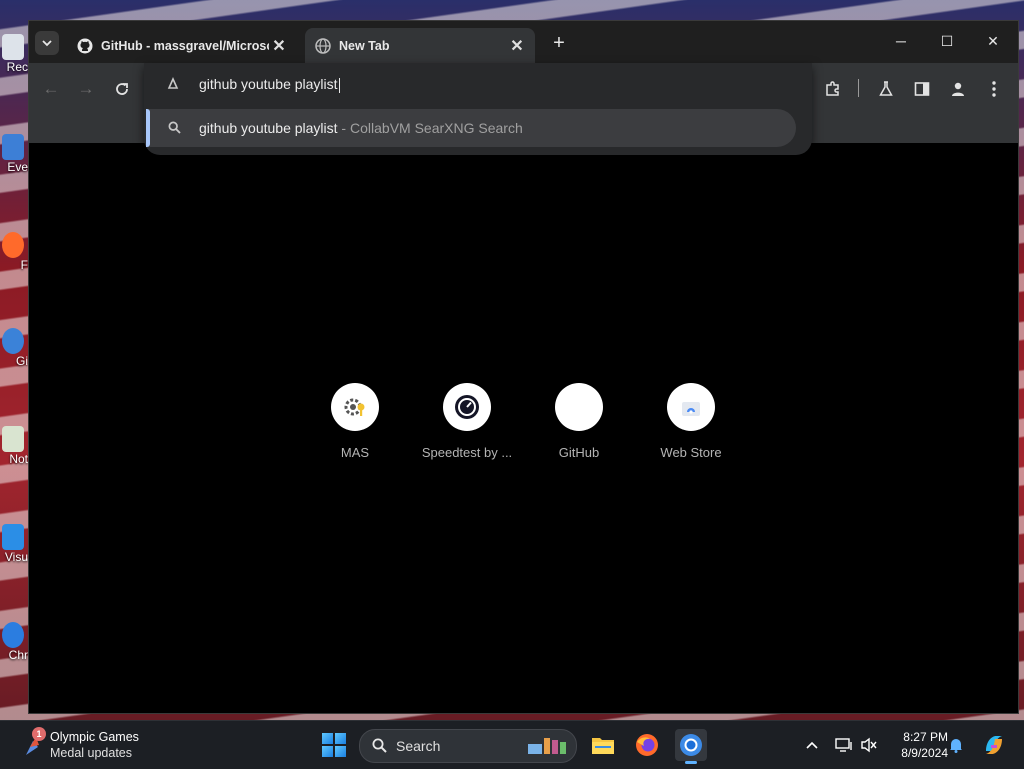 The image size is (1024, 769). I want to click on taskbar-firefox, so click(647, 745).